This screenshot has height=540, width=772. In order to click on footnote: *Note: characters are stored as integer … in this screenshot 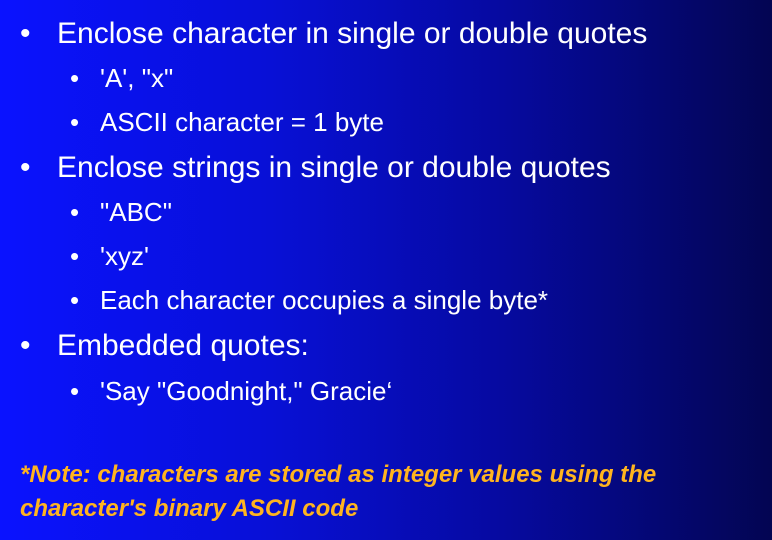, I will do `click(338, 491)`.